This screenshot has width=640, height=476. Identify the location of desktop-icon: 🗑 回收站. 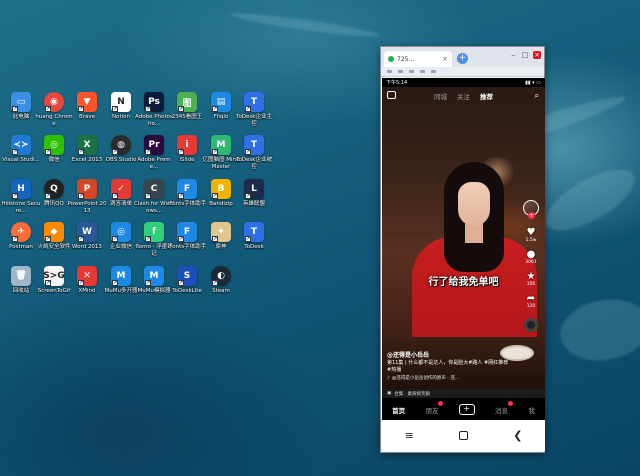
(21, 280).